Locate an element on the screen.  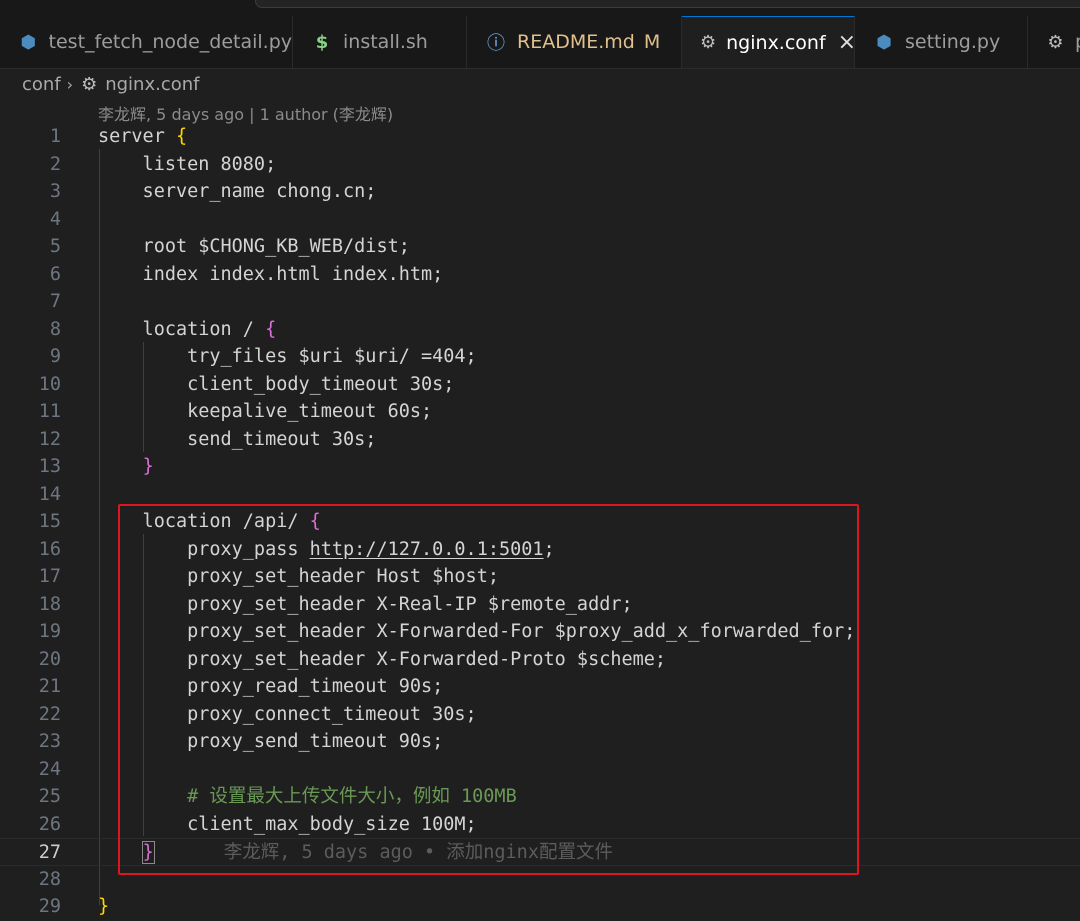
line-number: 11 is located at coordinates (49, 411).